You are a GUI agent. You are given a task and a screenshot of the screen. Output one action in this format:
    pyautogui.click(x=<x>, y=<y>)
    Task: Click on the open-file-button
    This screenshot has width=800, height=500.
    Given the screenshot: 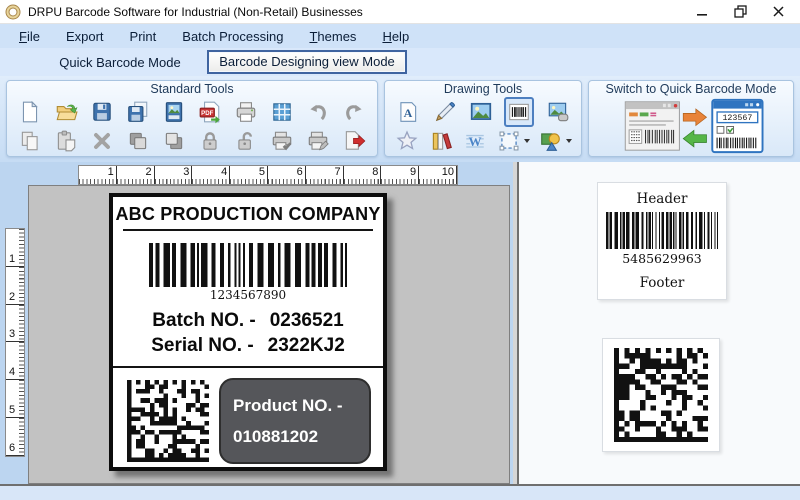 What is the action you would take?
    pyautogui.click(x=66, y=112)
    